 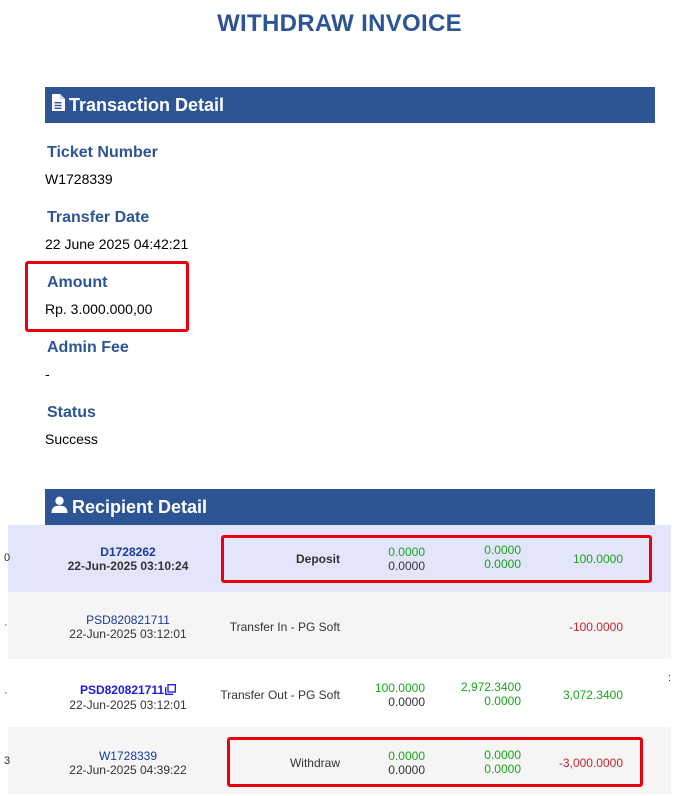 What do you see at coordinates (71, 412) in the screenshot?
I see `status-label: Status` at bounding box center [71, 412].